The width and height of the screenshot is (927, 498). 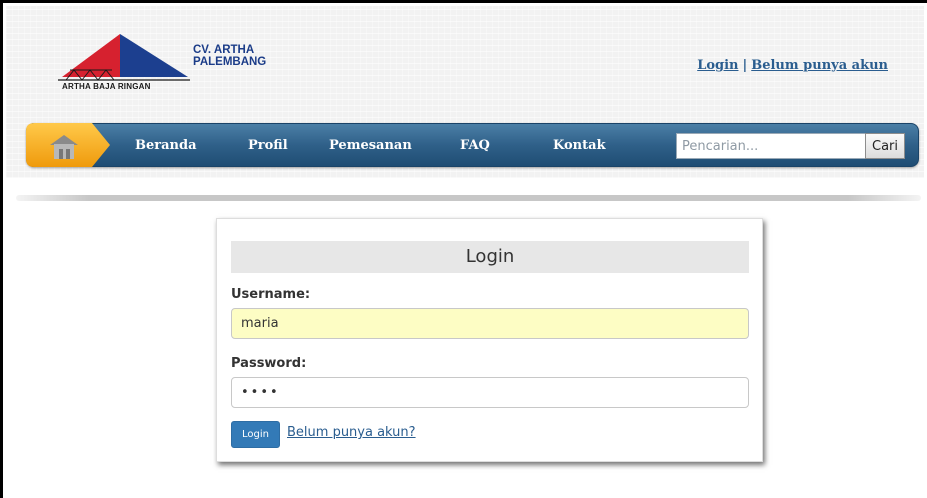 I want to click on home-button, so click(x=68, y=145).